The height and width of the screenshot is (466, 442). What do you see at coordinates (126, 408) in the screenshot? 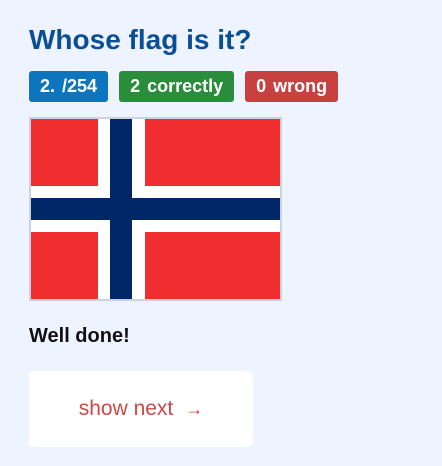
I see `show-next-label: show next` at bounding box center [126, 408].